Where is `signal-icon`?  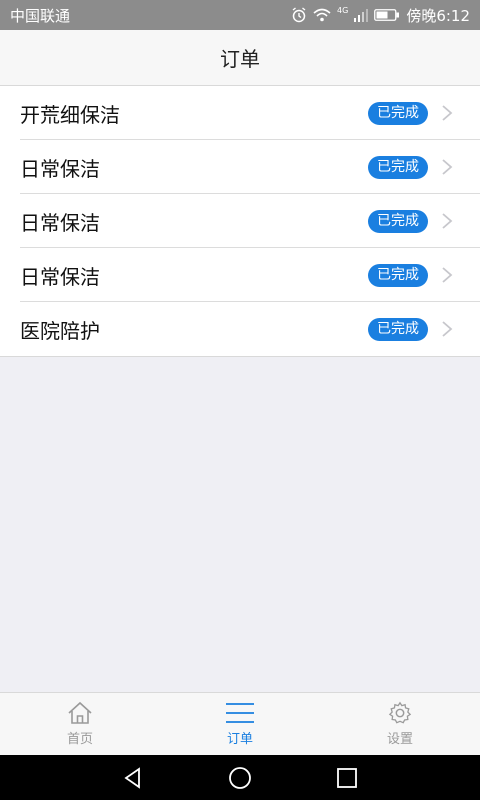
signal-icon is located at coordinates (361, 15).